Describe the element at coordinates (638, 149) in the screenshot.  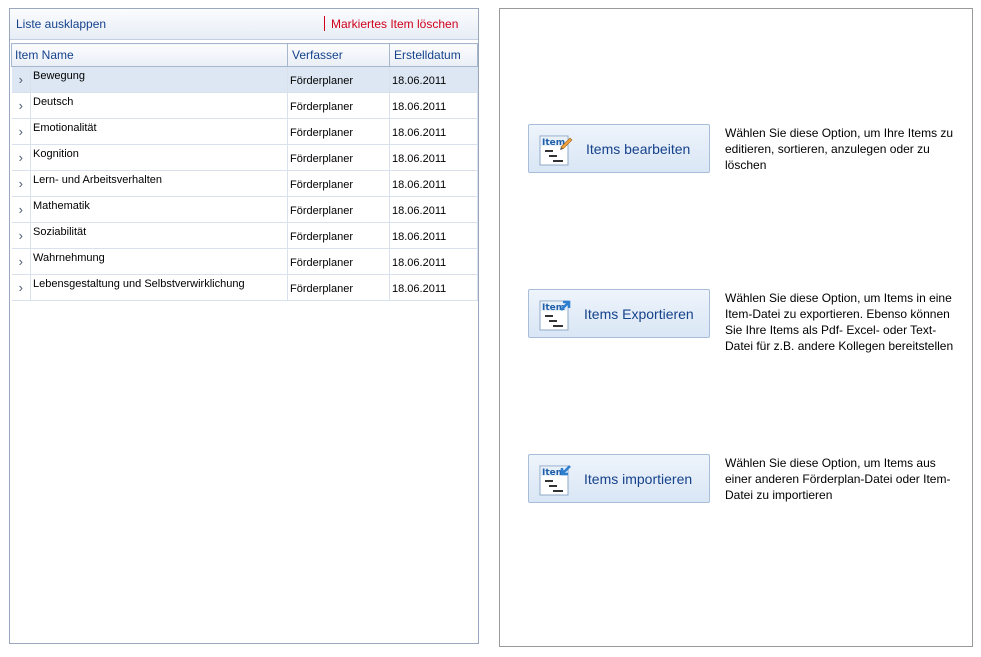
I see `edit-items-label: Items bearbeiten` at that location.